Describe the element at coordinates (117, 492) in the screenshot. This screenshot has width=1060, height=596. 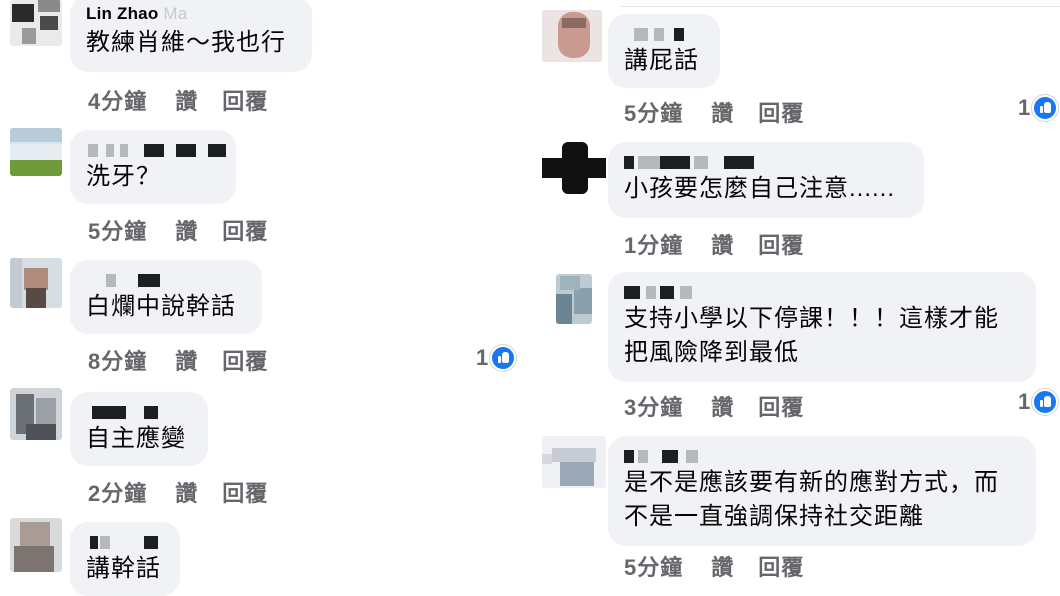
I see `timestamp: 2分鐘` at that location.